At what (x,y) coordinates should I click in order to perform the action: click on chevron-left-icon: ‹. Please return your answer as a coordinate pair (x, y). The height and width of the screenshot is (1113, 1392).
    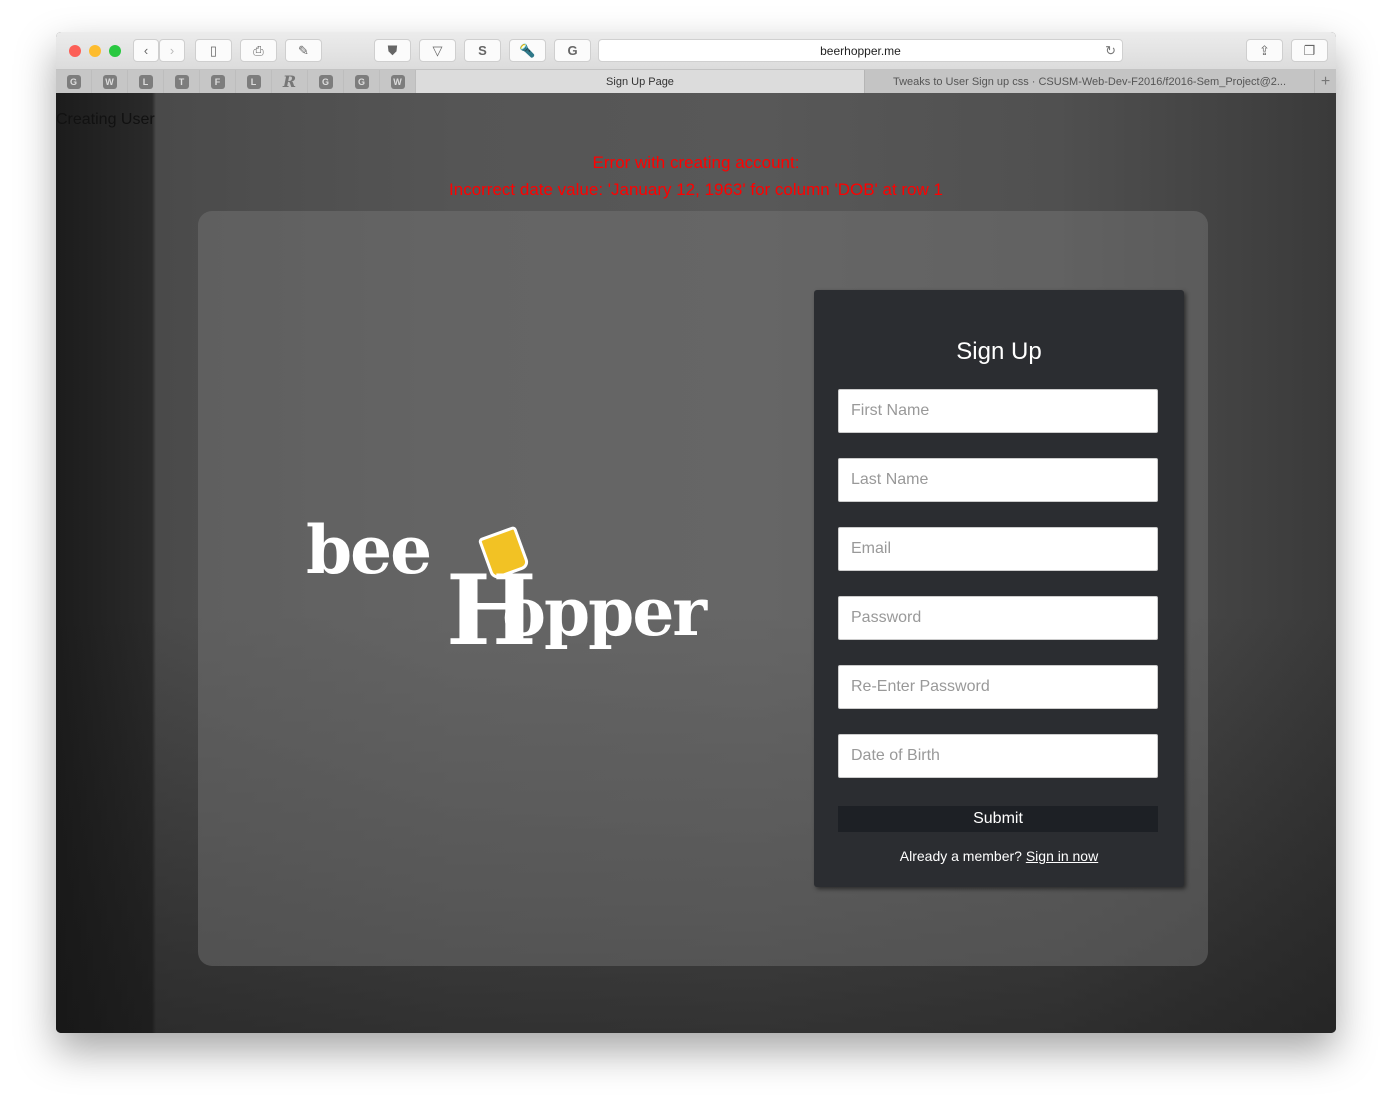
    Looking at the image, I should click on (146, 50).